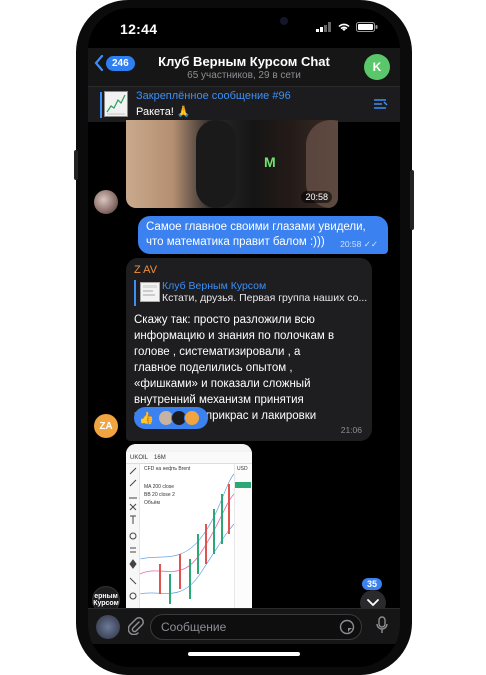 This screenshot has height=675, width=486. I want to click on outgoing-time: 20:58 ✓✓, so click(359, 244).